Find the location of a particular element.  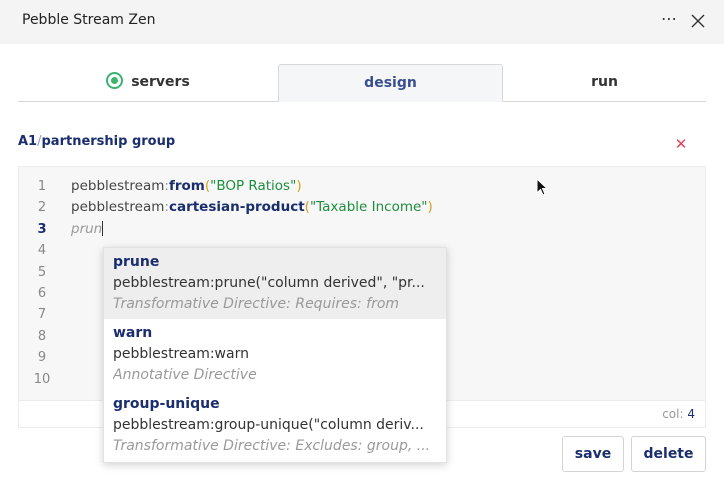

line-number: 9 is located at coordinates (42, 358).